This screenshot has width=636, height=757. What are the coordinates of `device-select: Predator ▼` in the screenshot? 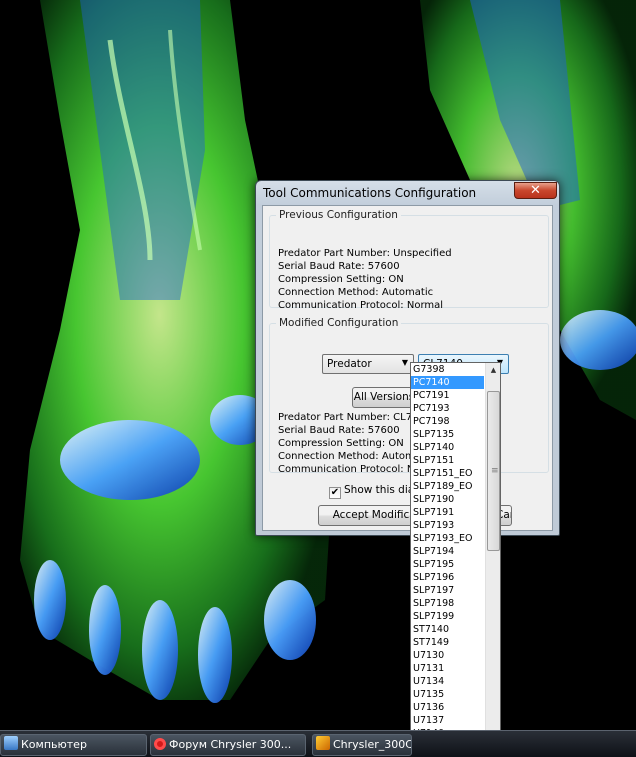 It's located at (368, 364).